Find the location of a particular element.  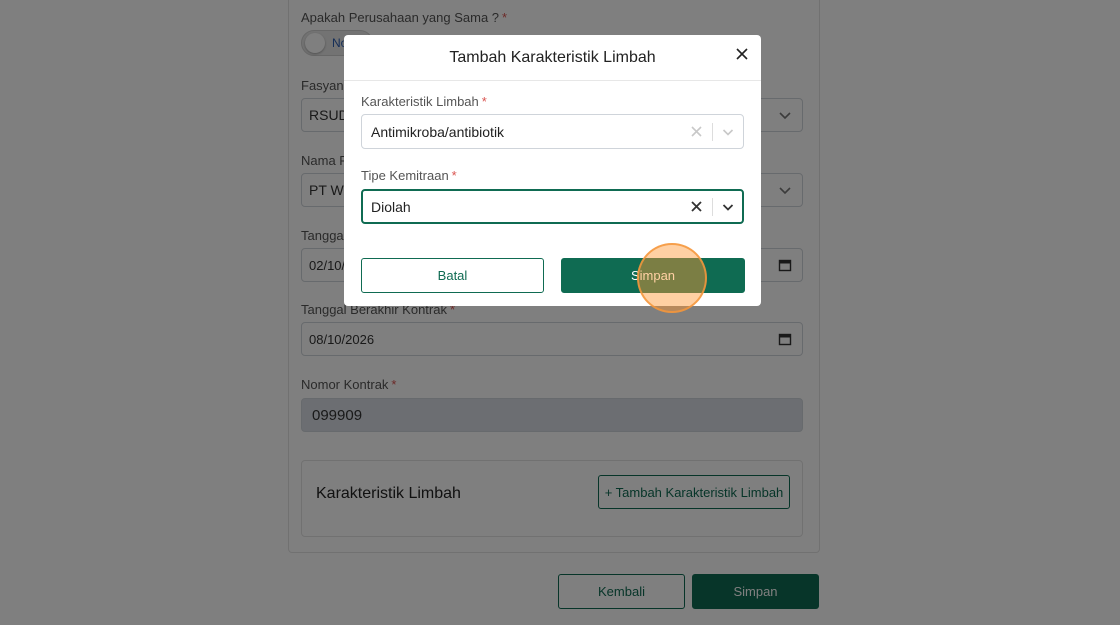

modal-title: Tambah Karakteristik Limbah is located at coordinates (552, 57).